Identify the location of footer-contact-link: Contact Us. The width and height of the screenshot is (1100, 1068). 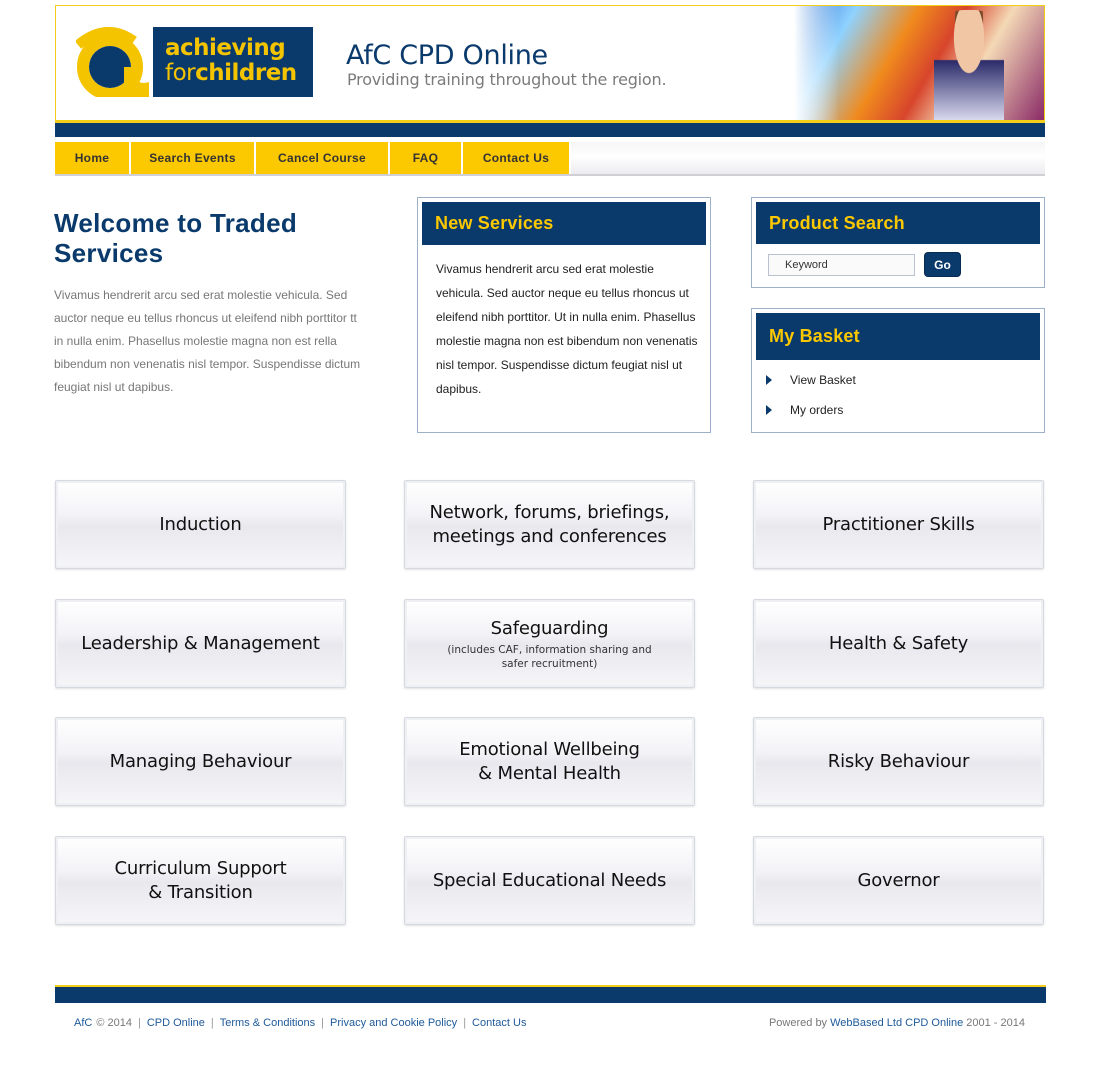
(499, 1023).